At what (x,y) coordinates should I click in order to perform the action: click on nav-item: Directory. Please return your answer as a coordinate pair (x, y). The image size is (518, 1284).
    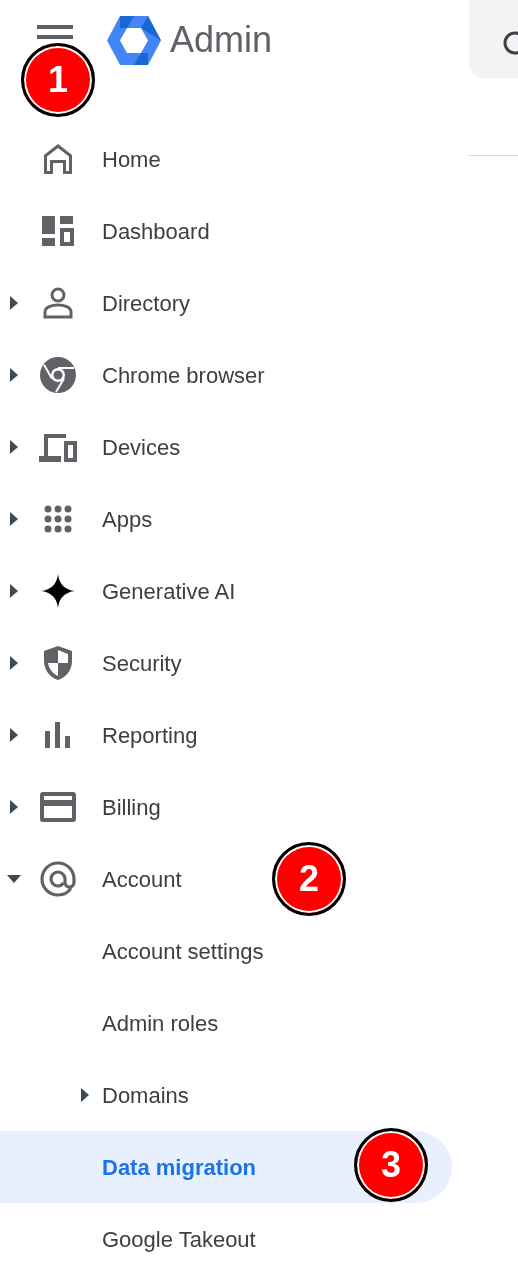
    Looking at the image, I should click on (146, 303).